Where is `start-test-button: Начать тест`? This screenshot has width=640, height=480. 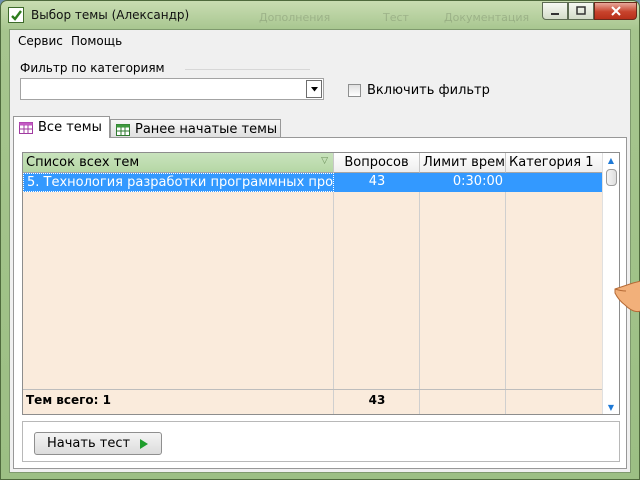 start-test-button: Начать тест is located at coordinates (98, 443).